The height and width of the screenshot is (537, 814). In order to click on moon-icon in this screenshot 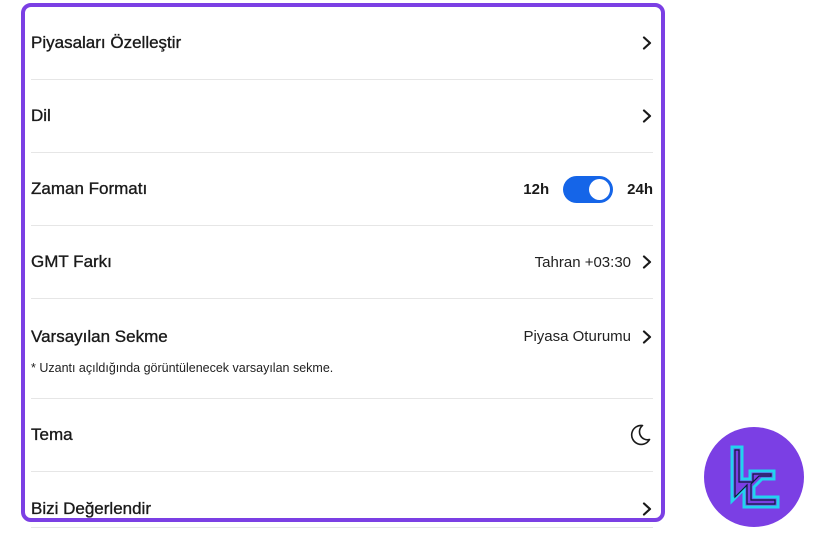, I will do `click(640, 435)`.